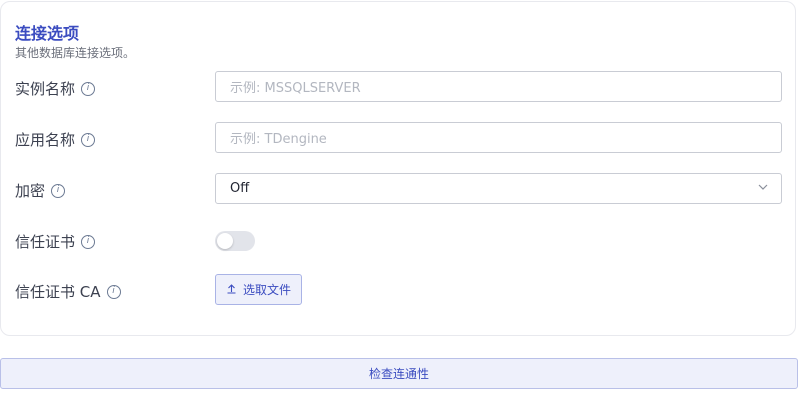  Describe the element at coordinates (498, 188) in the screenshot. I see `encrypt-select: Off` at that location.